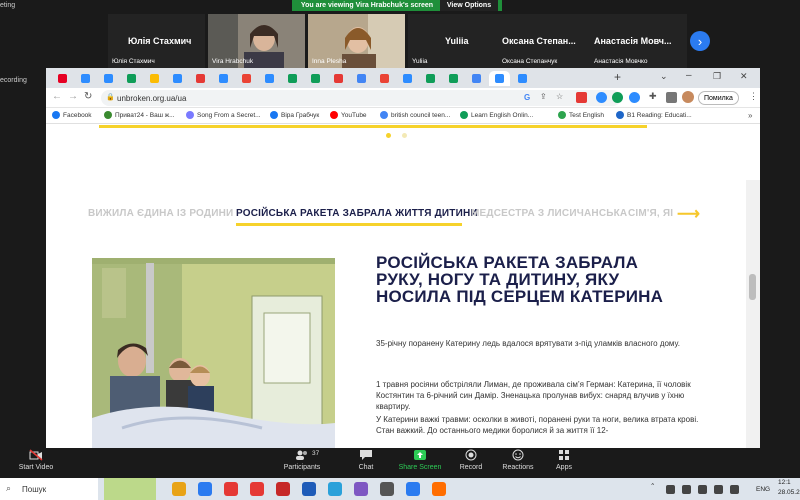  Describe the element at coordinates (581, 115) in the screenshot. I see `bookmark-item: Test English` at that location.